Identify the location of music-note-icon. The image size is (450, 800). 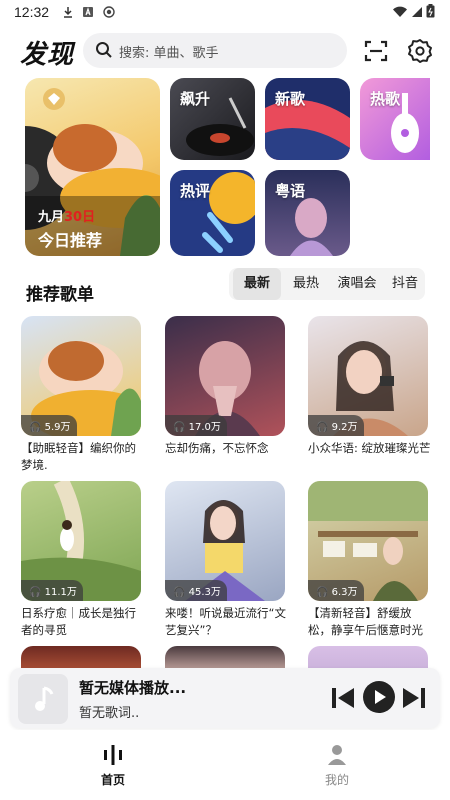
(44, 698).